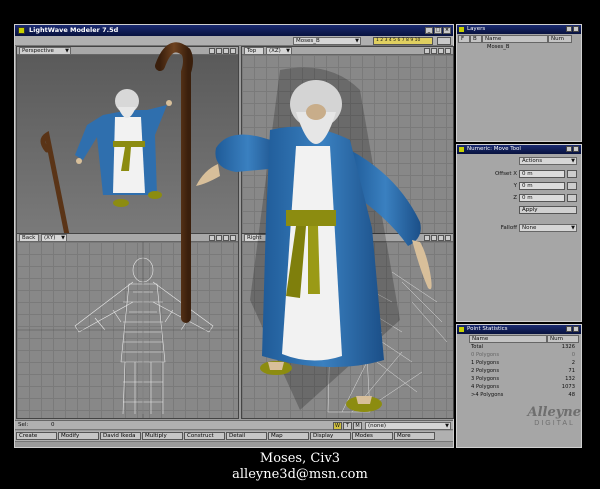 This screenshot has height=489, width=600. What do you see at coordinates (572, 198) in the screenshot?
I see `z-spin-icon` at bounding box center [572, 198].